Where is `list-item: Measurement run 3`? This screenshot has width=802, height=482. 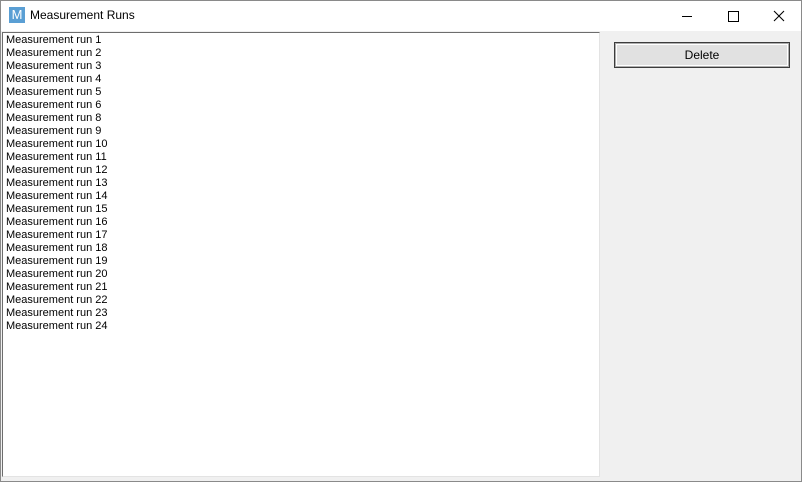 list-item: Measurement run 3 is located at coordinates (53, 66).